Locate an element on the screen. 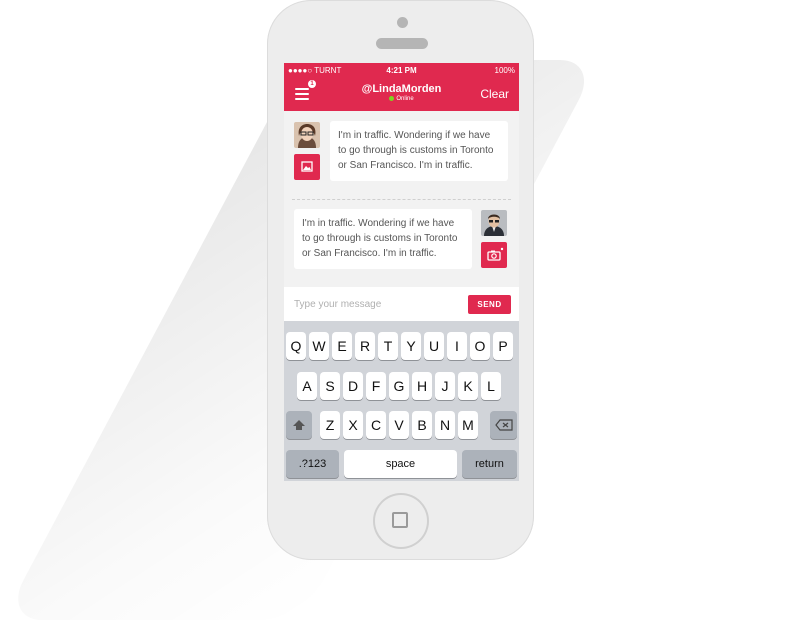  key-m: M is located at coordinates (468, 425).